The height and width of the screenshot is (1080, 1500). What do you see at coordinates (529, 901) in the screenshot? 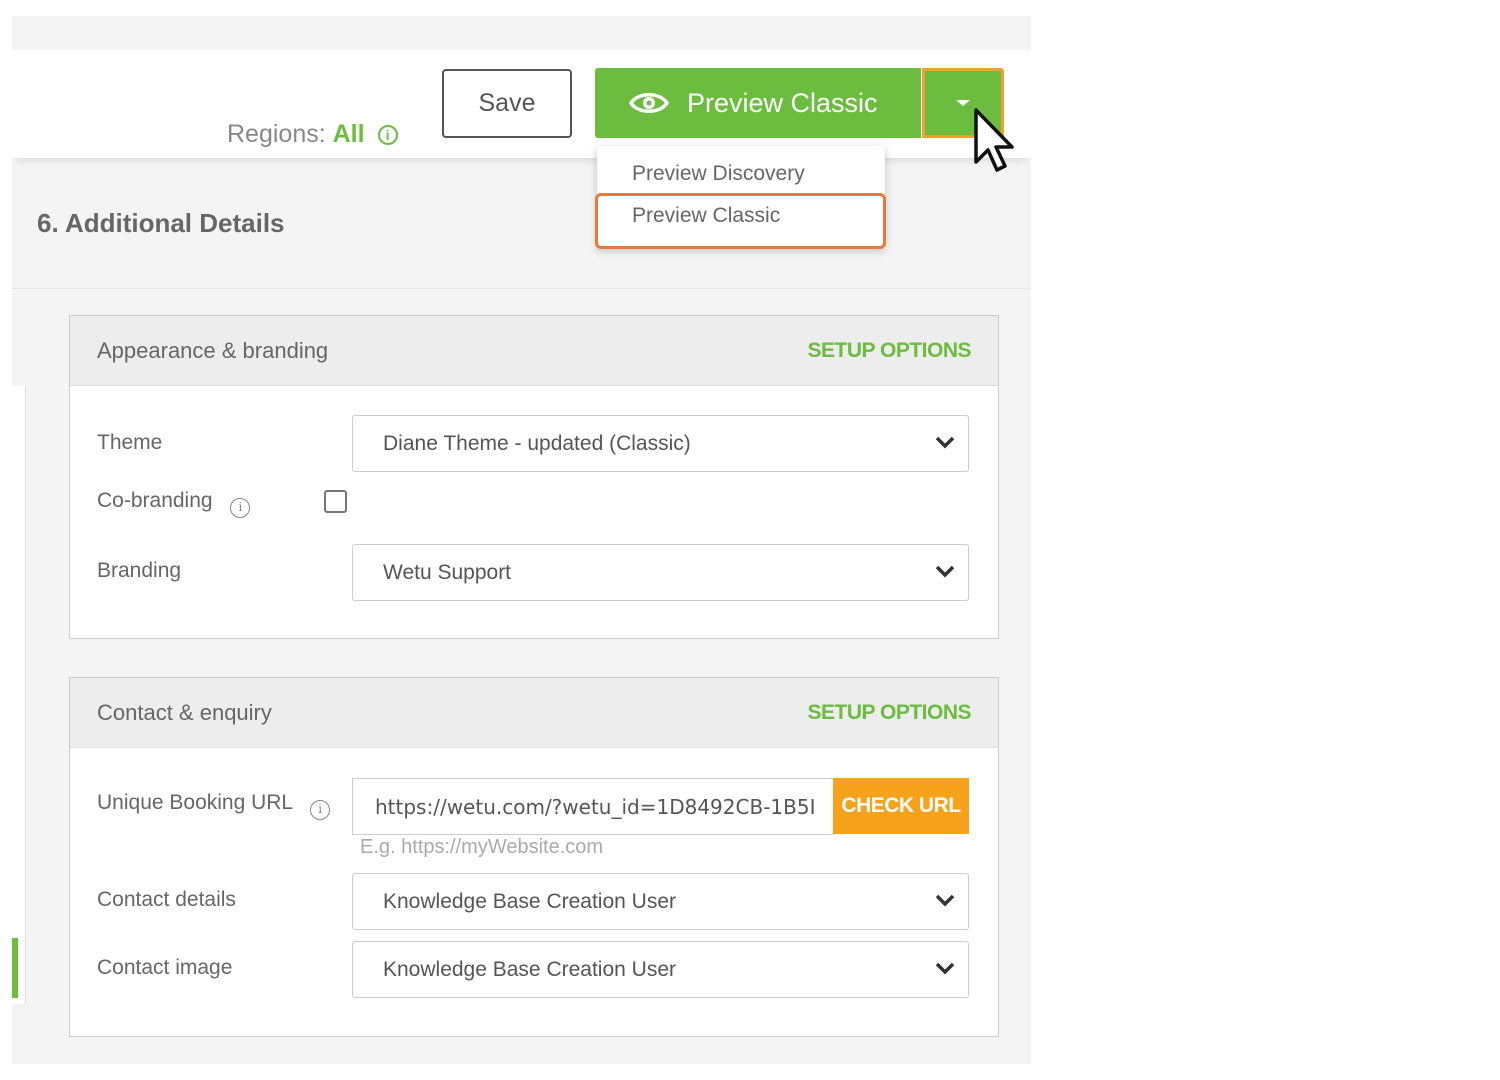
I see `contact-details-value: Knowledge Base Creation User` at bounding box center [529, 901].